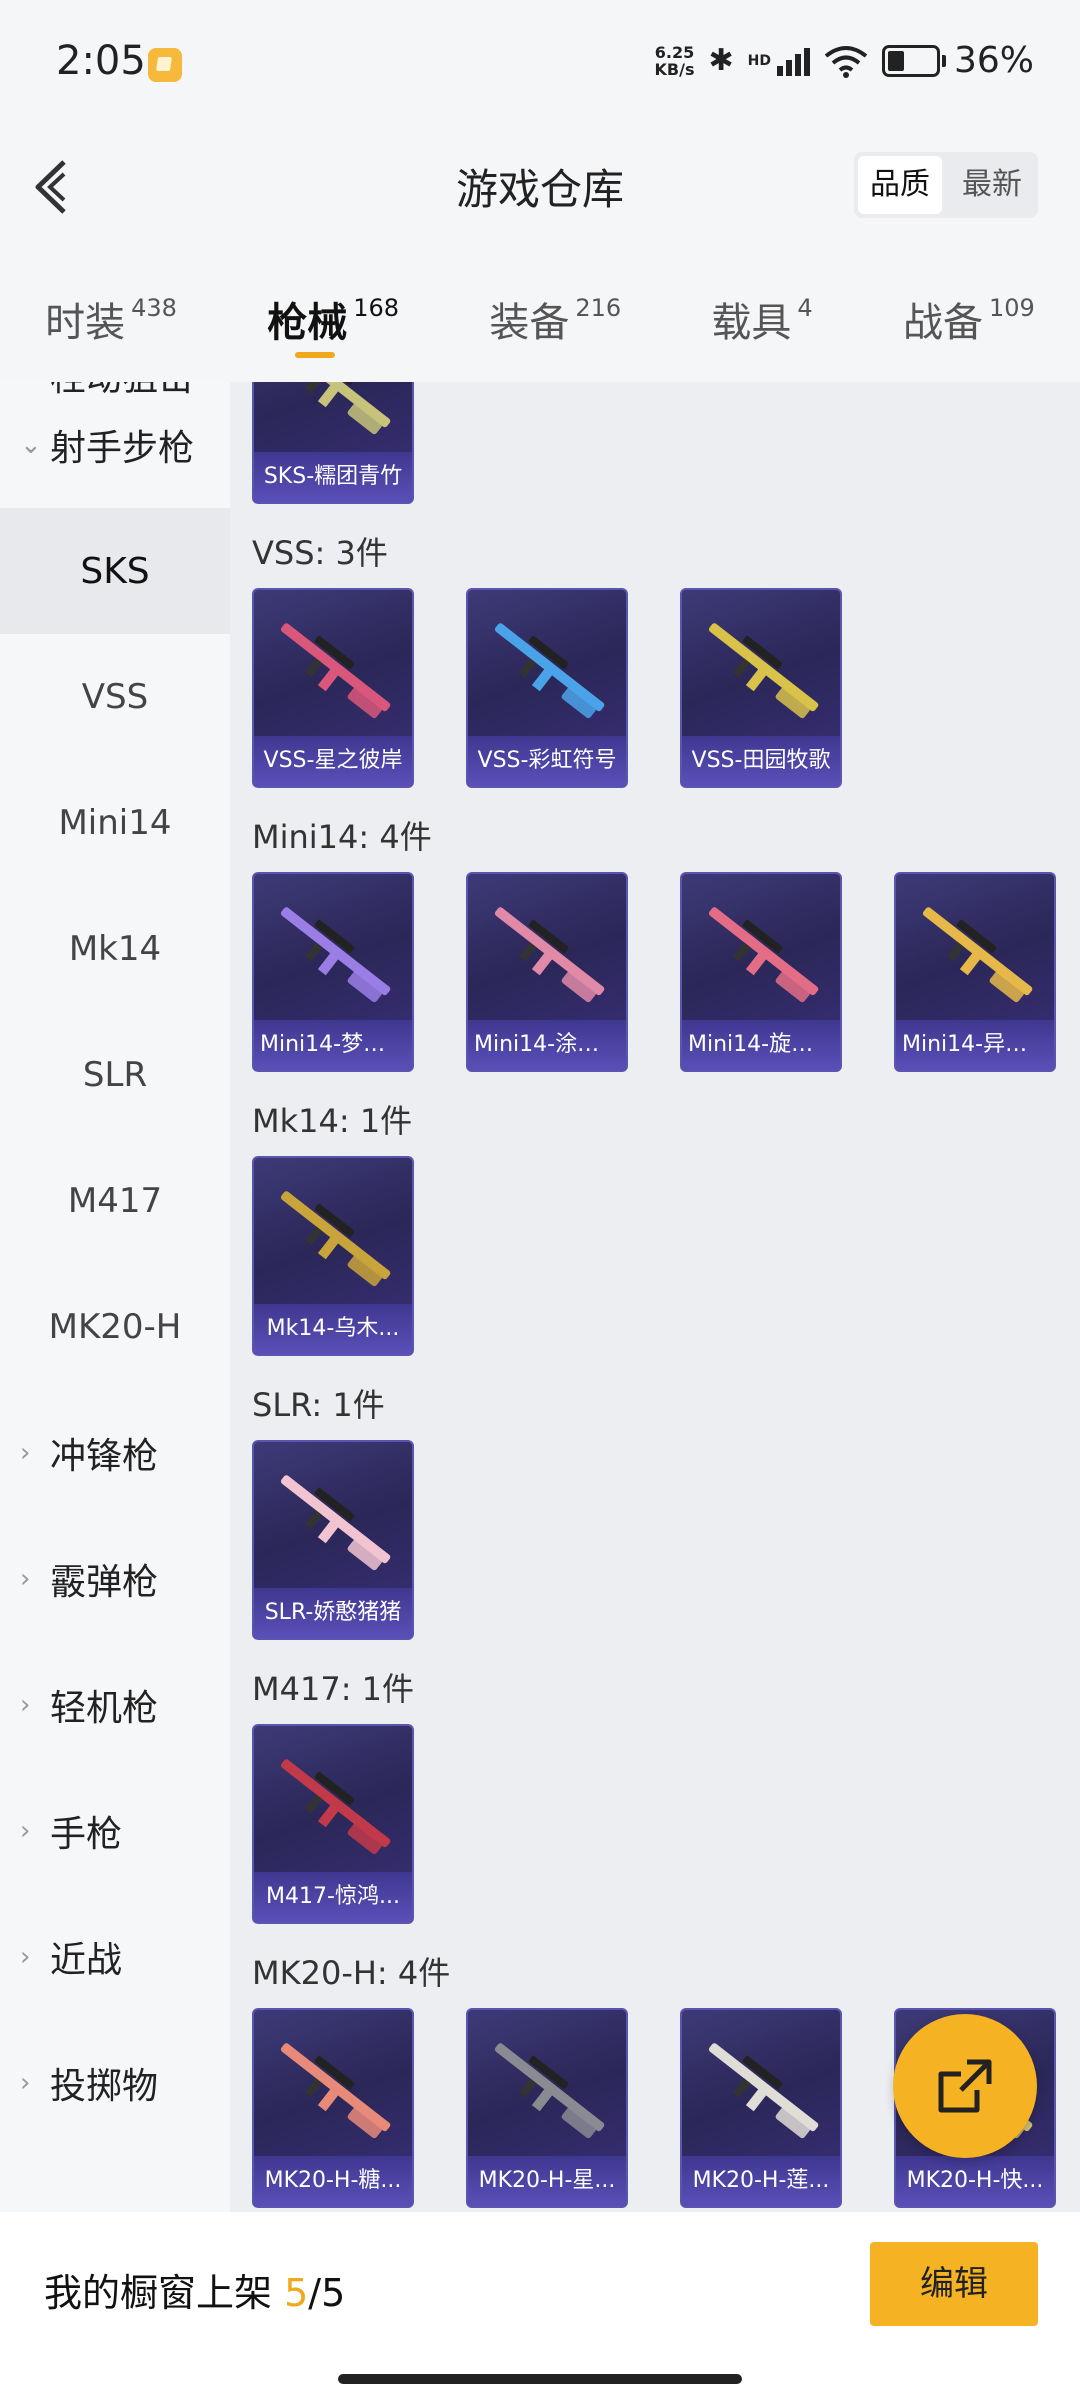  What do you see at coordinates (913, 60) in the screenshot?
I see `battery-icon` at bounding box center [913, 60].